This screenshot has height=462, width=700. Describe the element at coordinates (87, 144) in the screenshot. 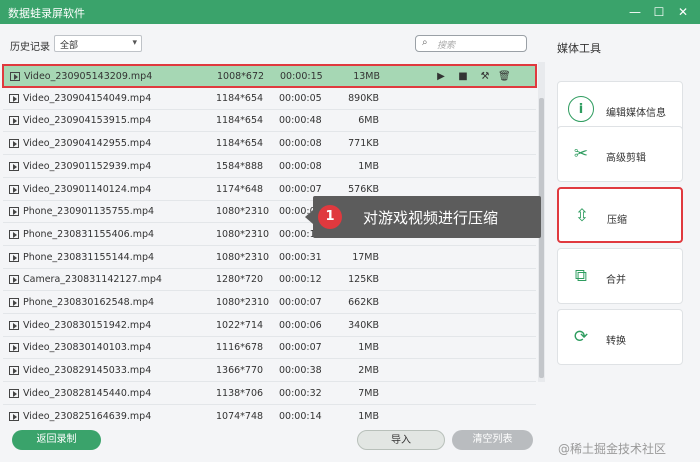

I see `file-name: Video_230904142955.mp4` at that location.